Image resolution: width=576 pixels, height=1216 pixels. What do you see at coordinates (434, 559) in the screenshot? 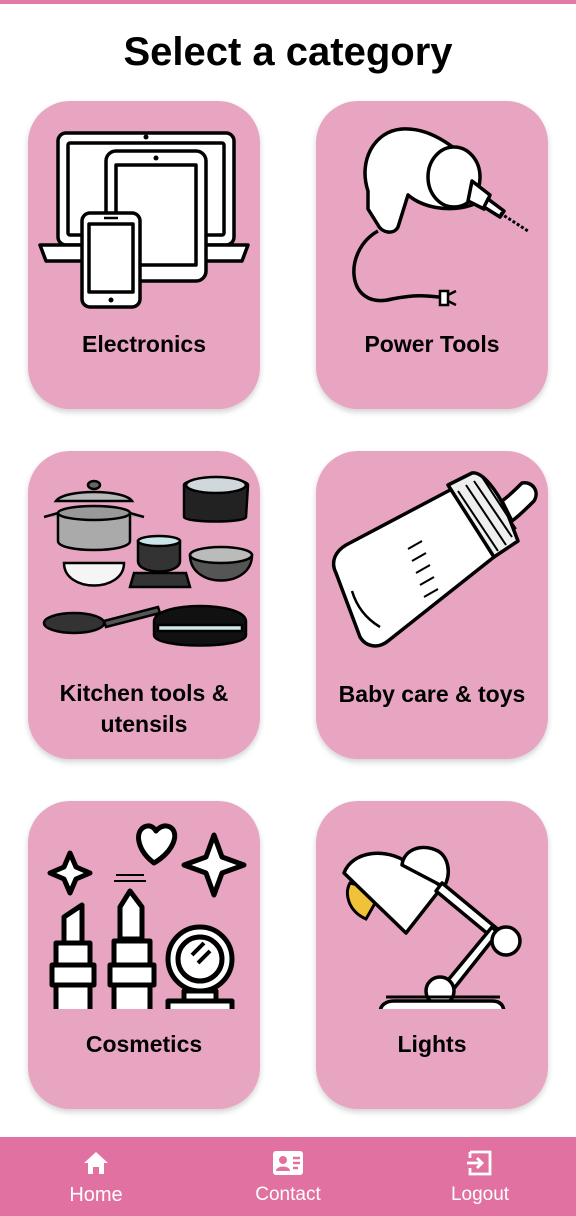
I see `baby-bottle-icon` at bounding box center [434, 559].